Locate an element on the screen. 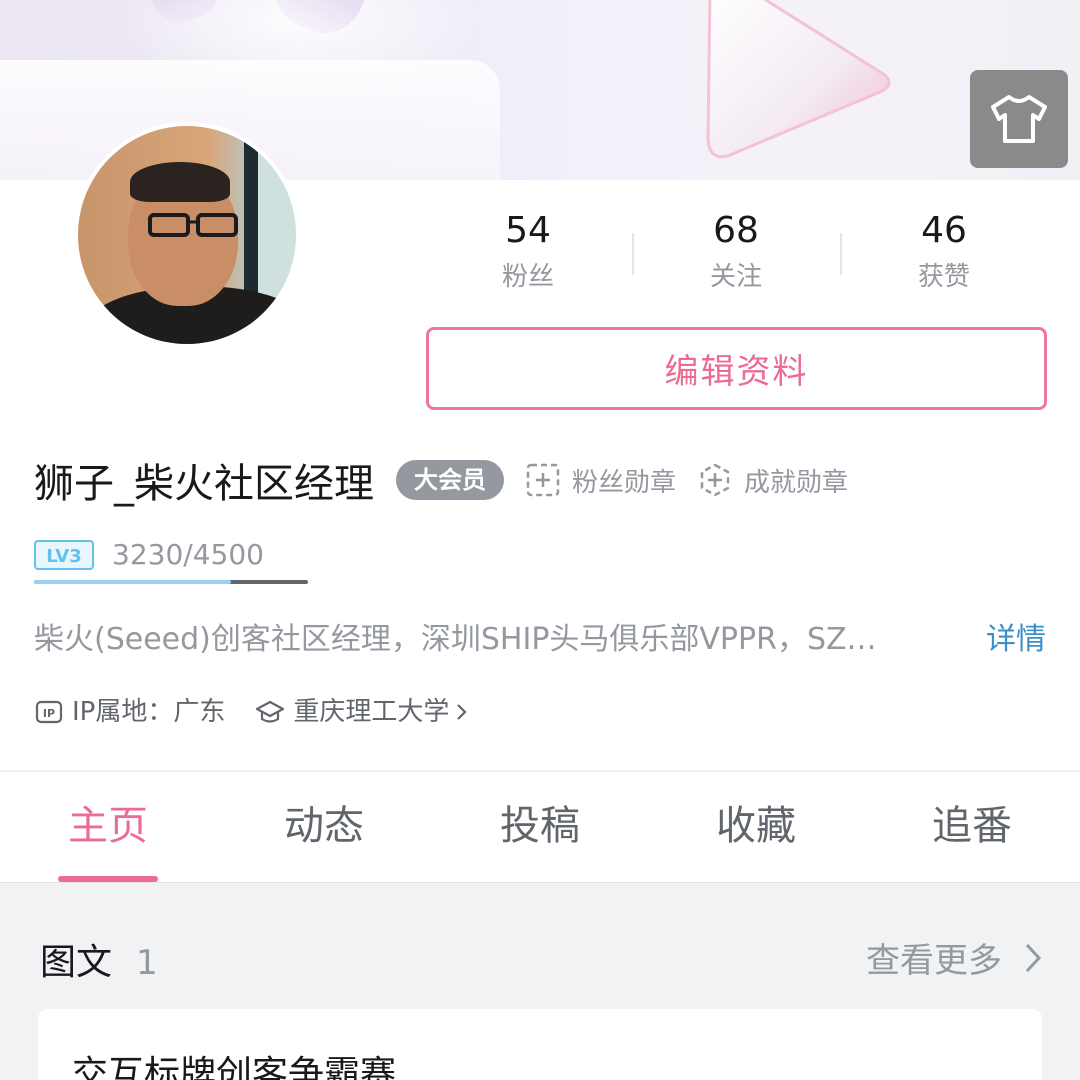 This screenshot has width=1080, height=1080. avatar is located at coordinates (187, 235).